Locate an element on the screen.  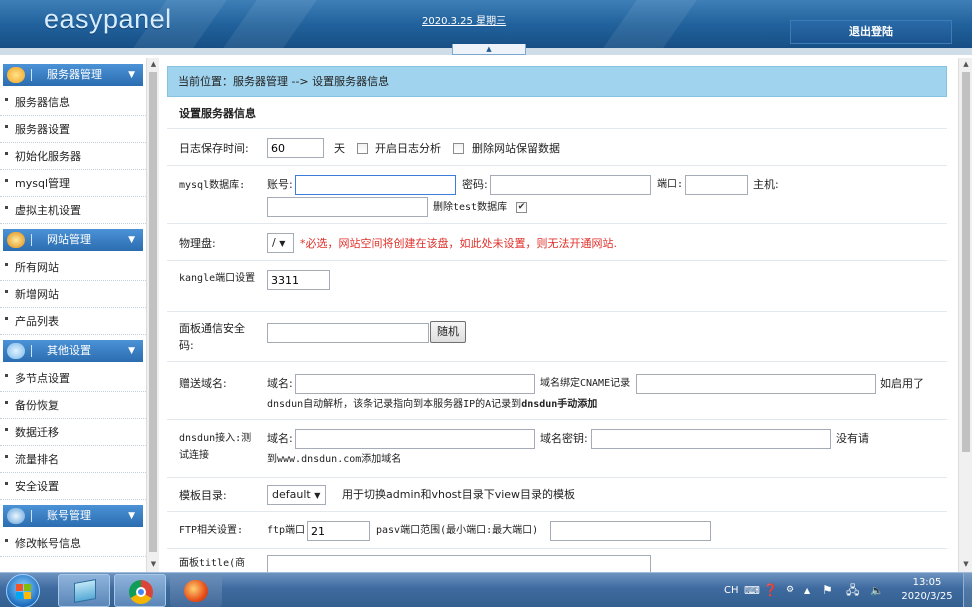
sidebar-item-multinode: 多节点设置 is located at coordinates (73, 378).